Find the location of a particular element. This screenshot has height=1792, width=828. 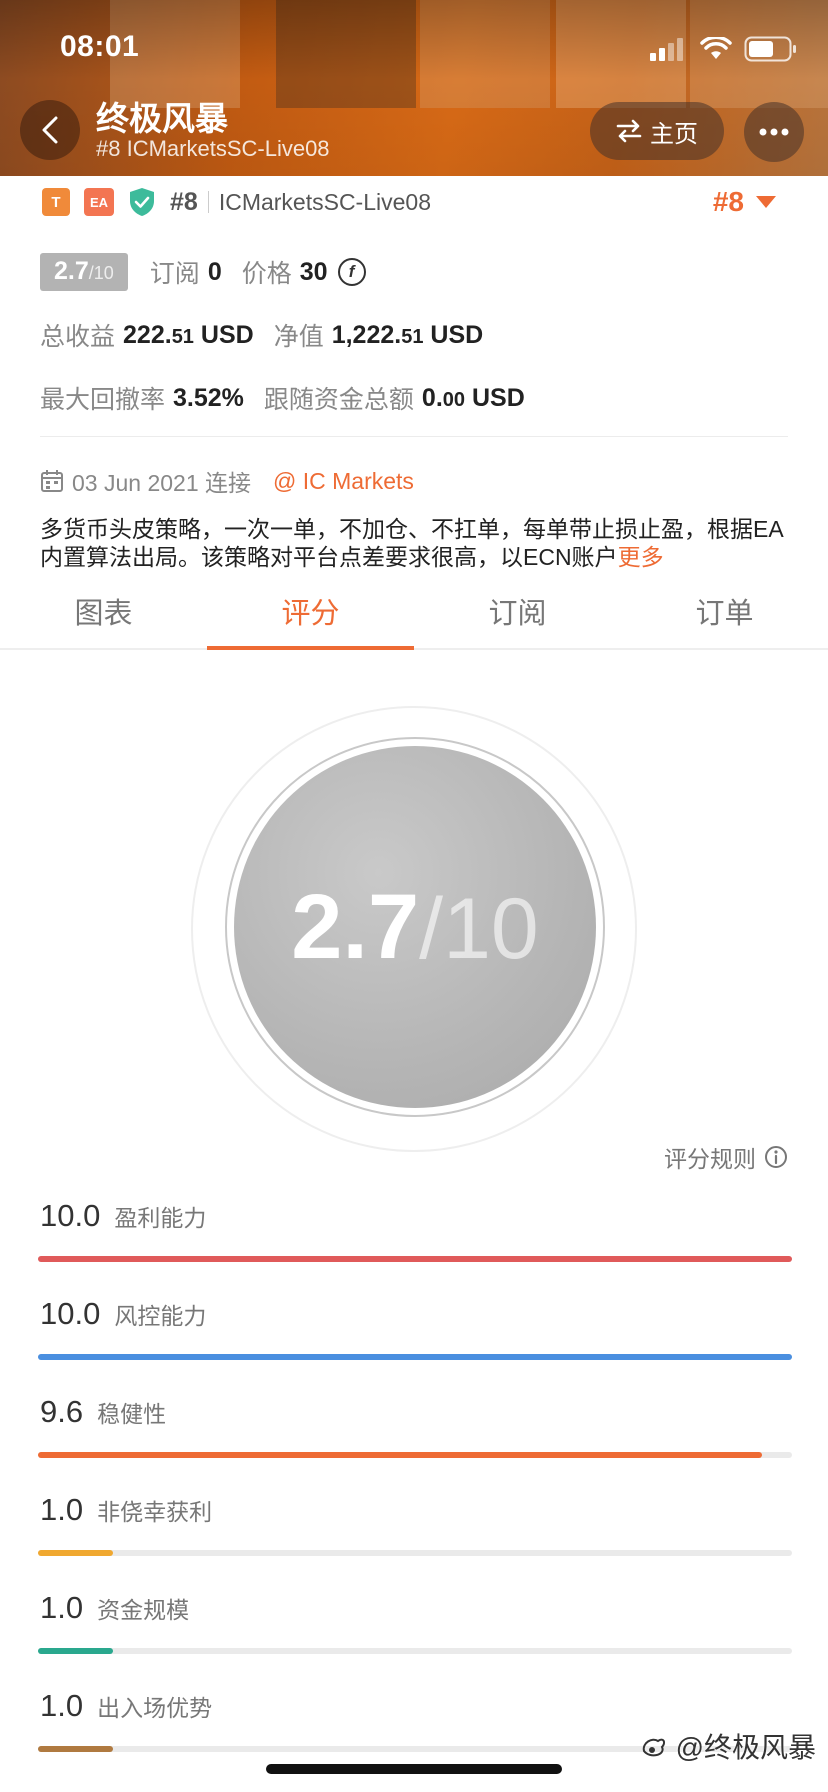

status-icons is located at coordinates (723, 49).